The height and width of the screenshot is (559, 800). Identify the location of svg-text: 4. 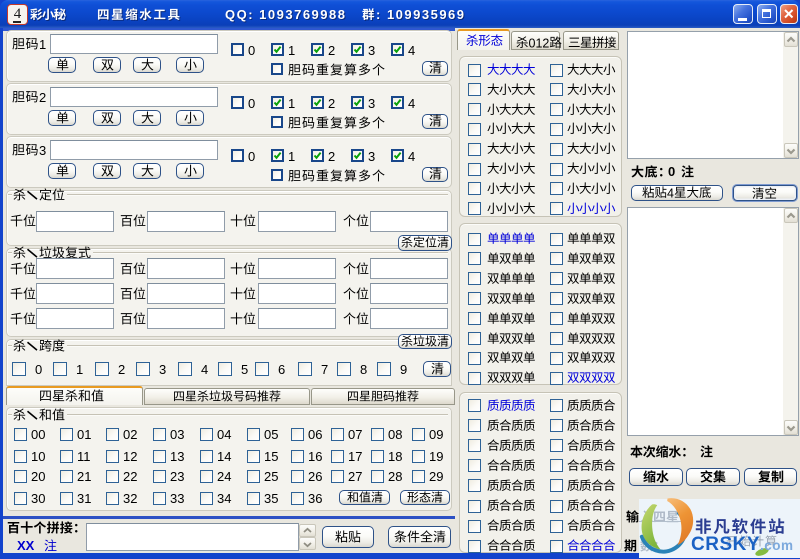
(670, 193).